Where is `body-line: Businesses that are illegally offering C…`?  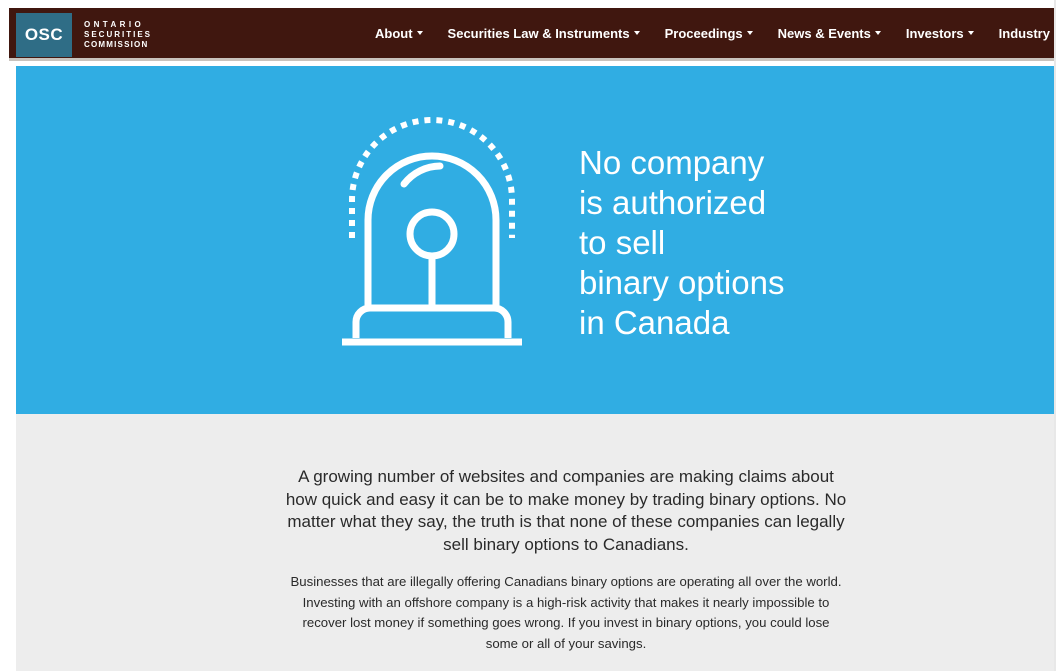
body-line: Businesses that are illegally offering C… is located at coordinates (566, 581).